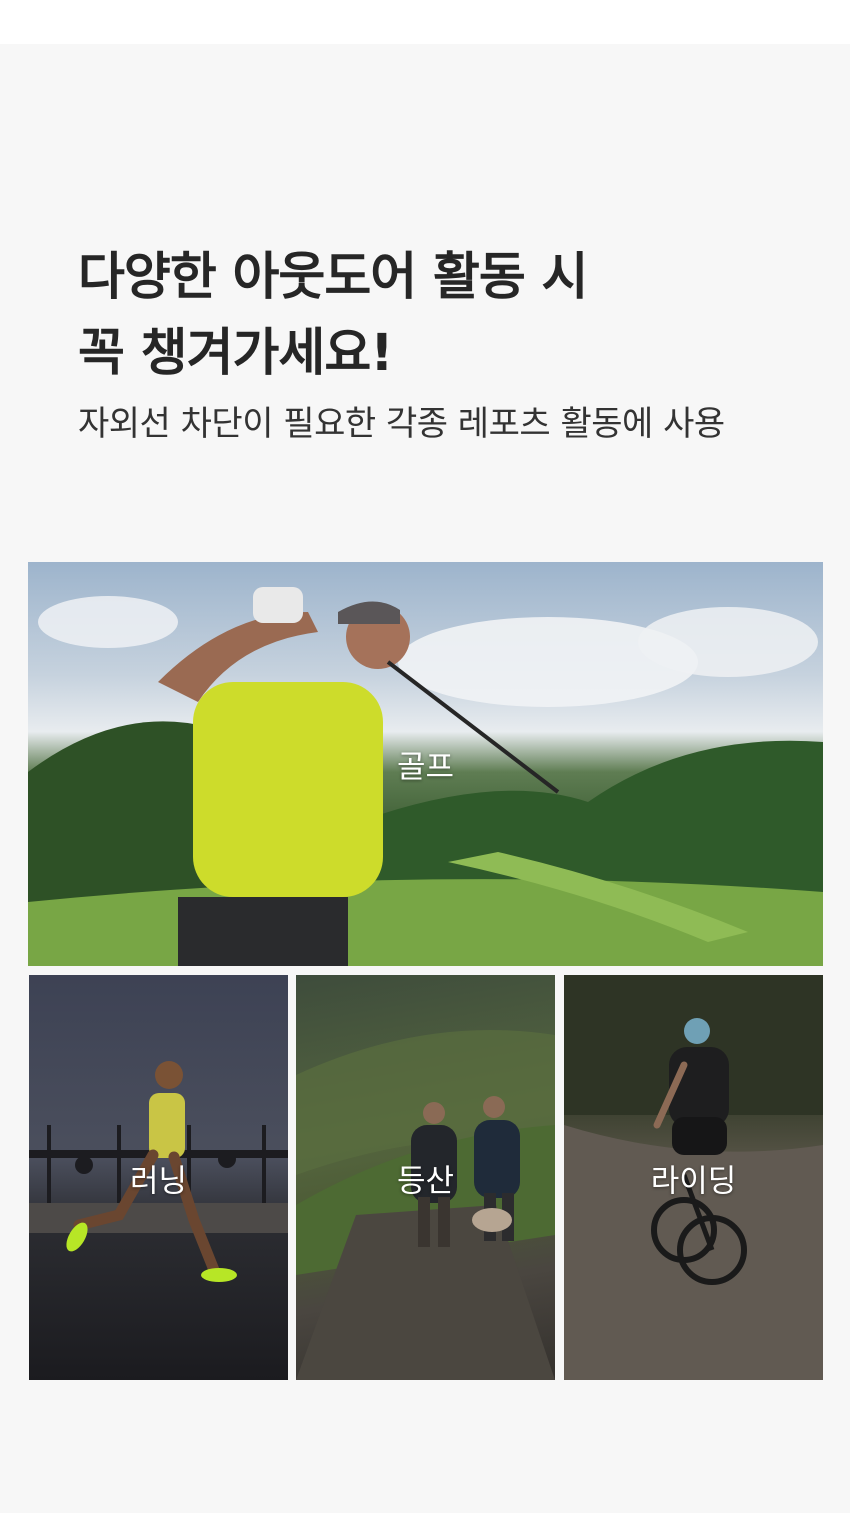  What do you see at coordinates (401, 424) in the screenshot?
I see `section-subtitle: 자외선 차단이 필요한 각종 레포츠 활동에 사용` at bounding box center [401, 424].